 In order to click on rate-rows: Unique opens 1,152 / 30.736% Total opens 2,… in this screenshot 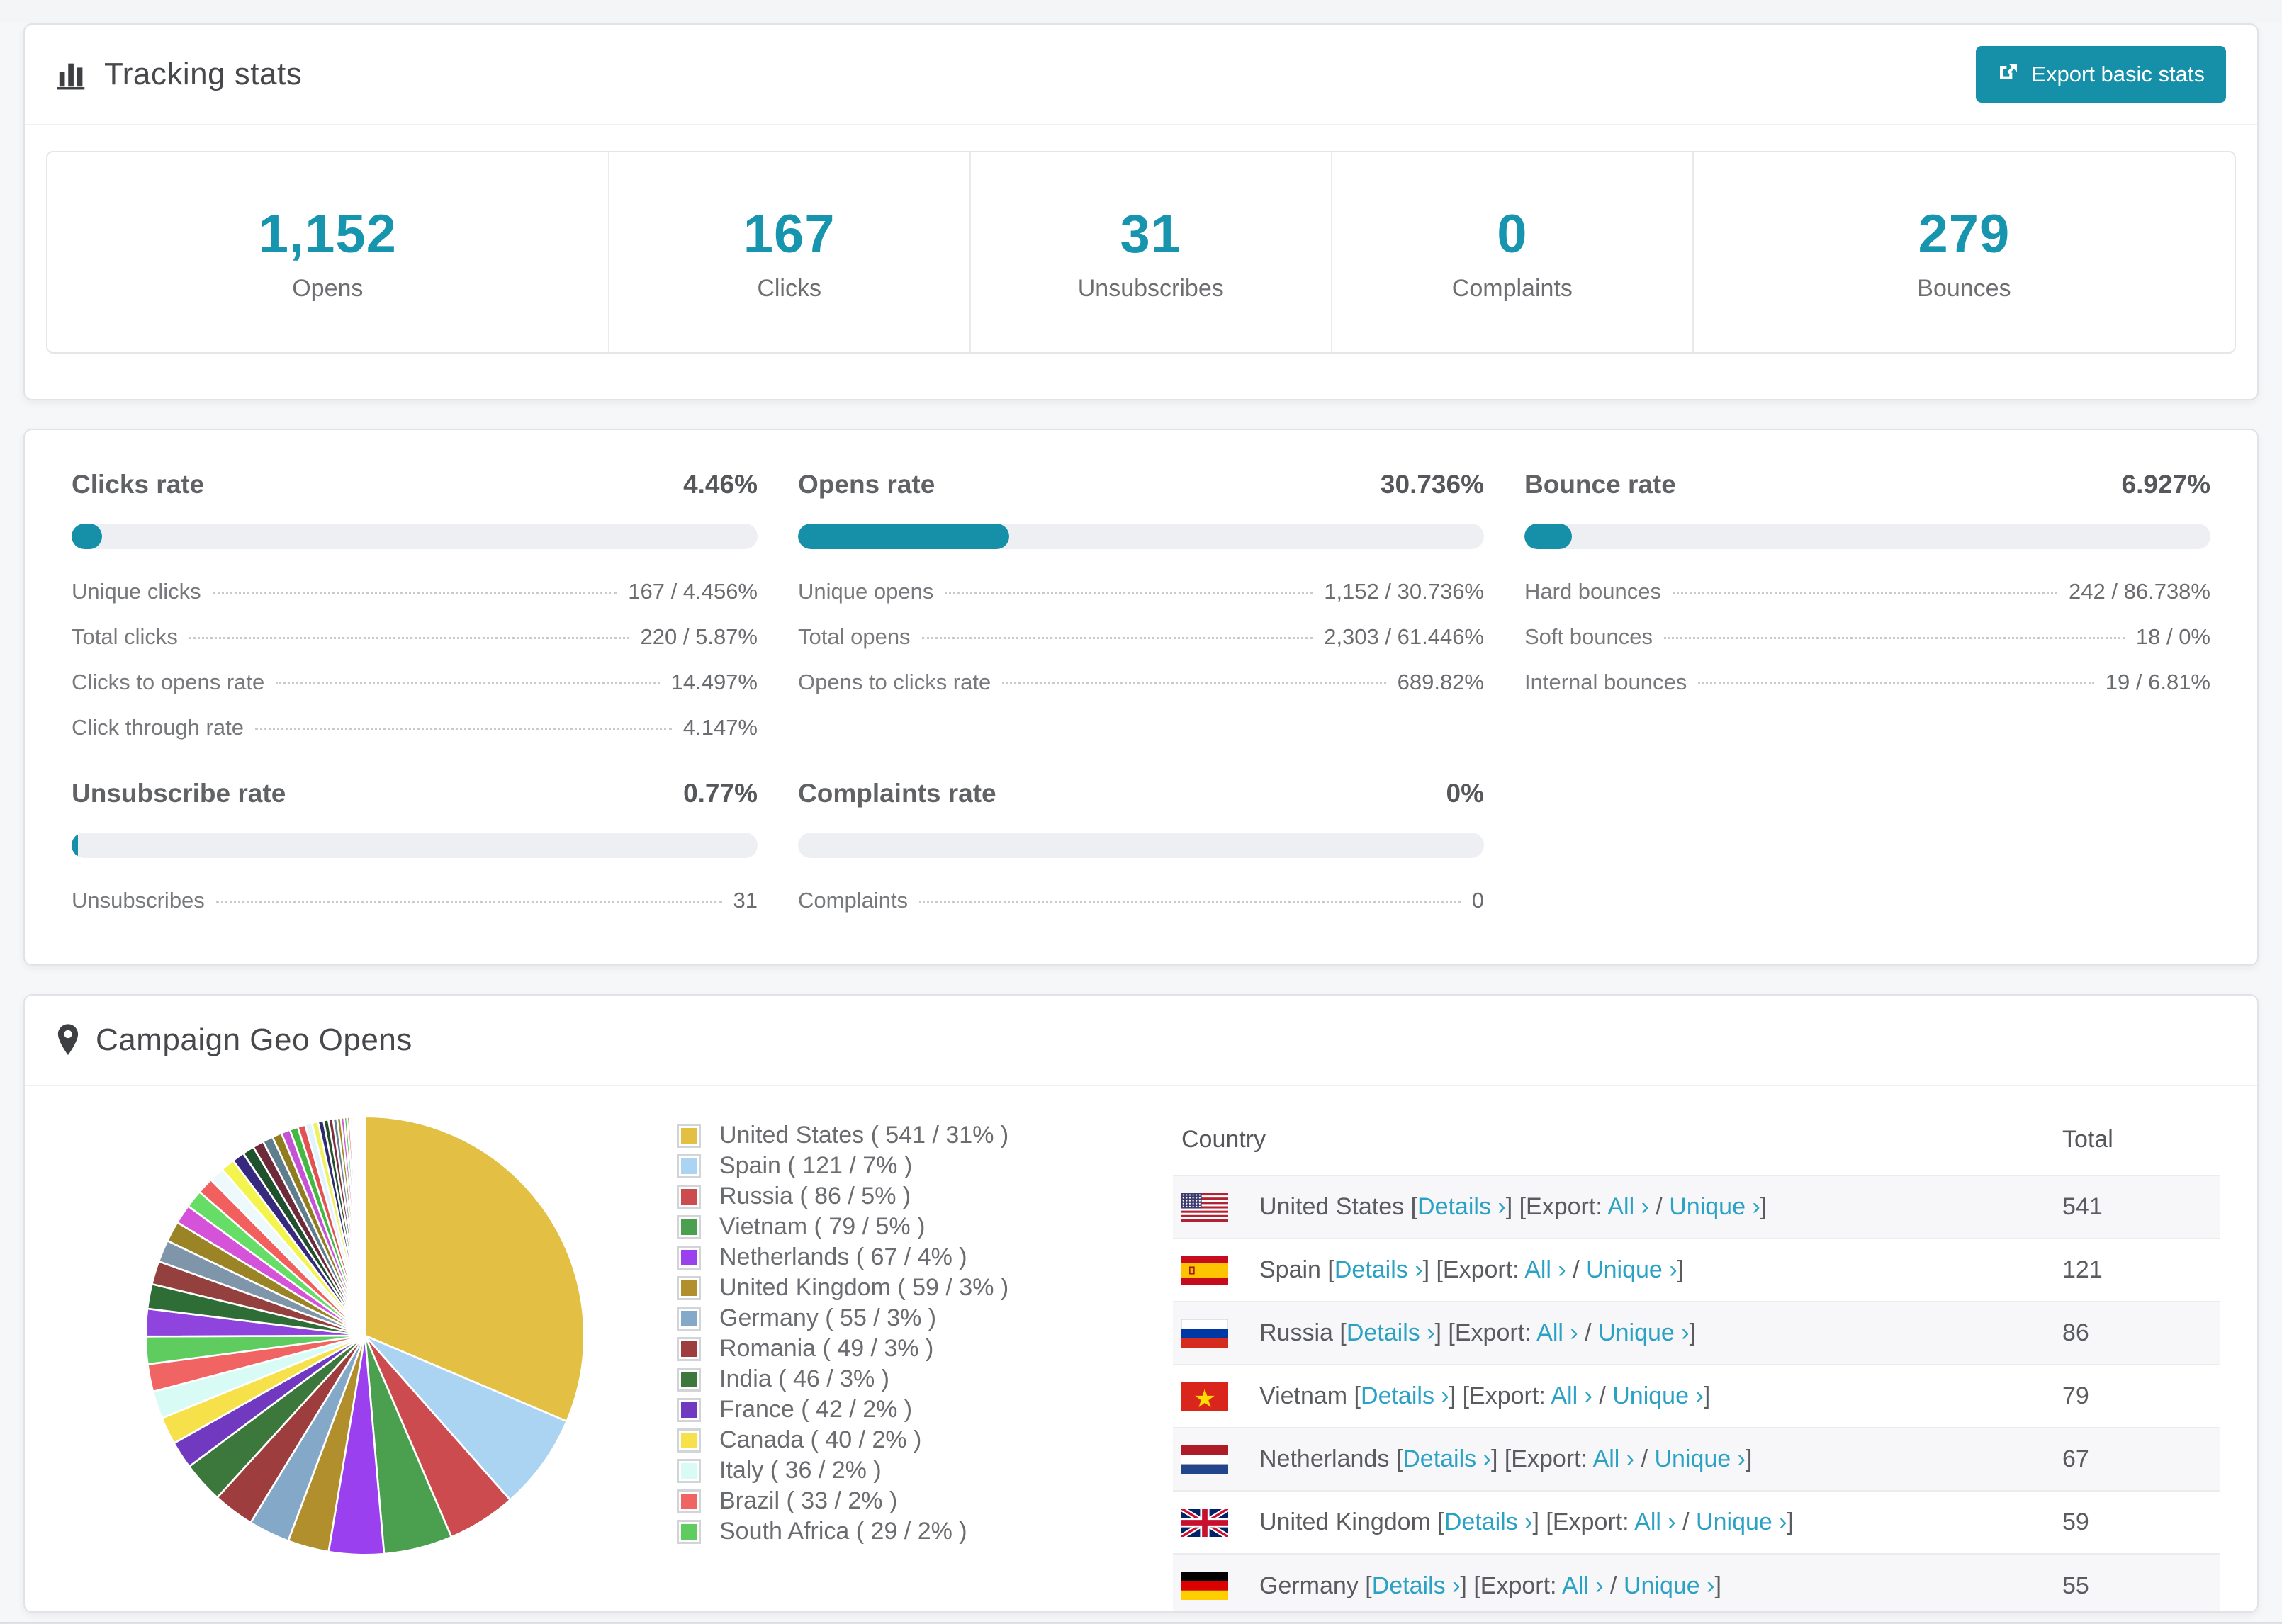, I will do `click(1141, 637)`.